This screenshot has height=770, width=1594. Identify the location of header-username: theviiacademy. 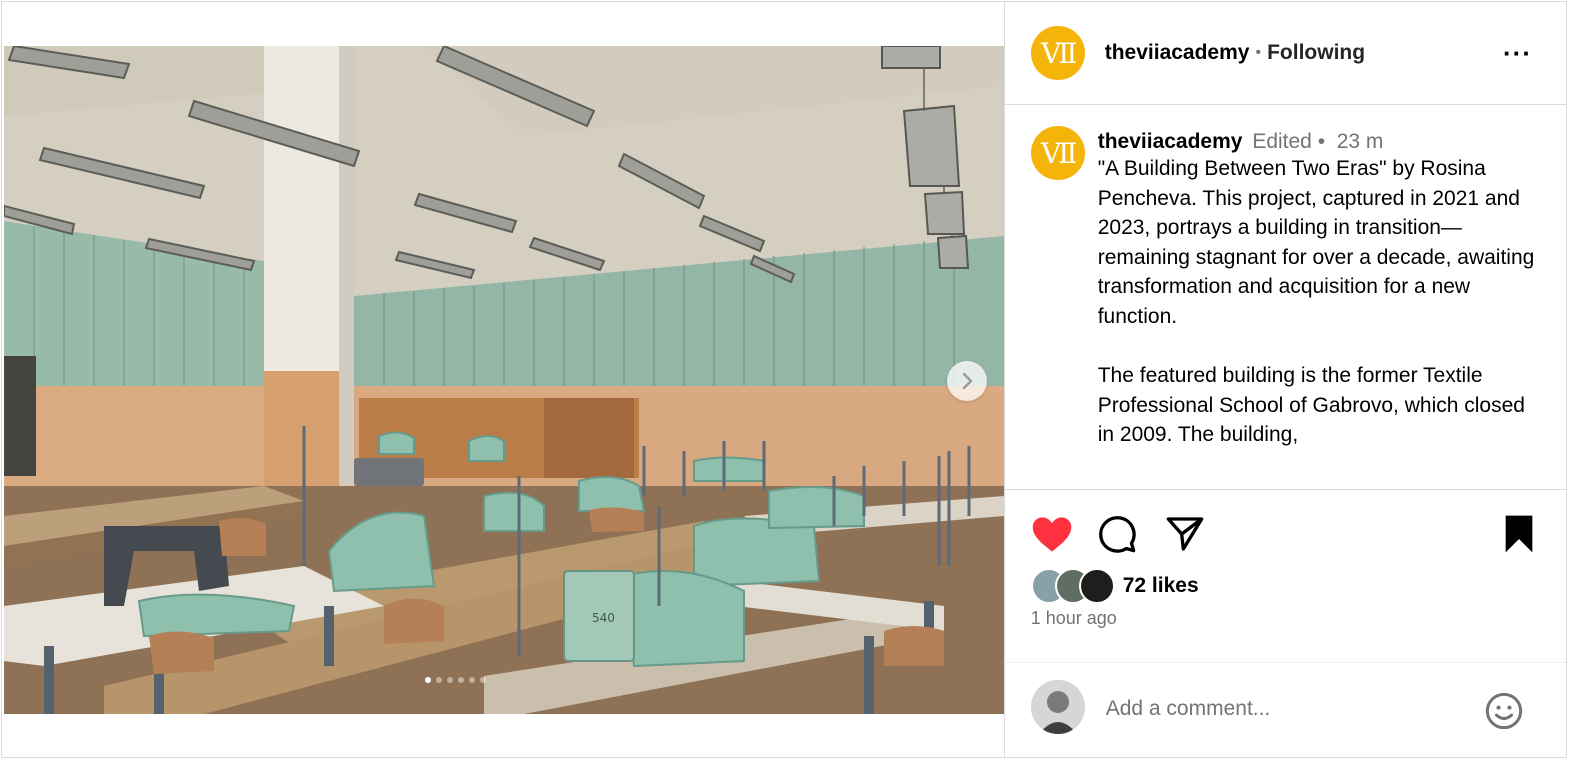
(1177, 53).